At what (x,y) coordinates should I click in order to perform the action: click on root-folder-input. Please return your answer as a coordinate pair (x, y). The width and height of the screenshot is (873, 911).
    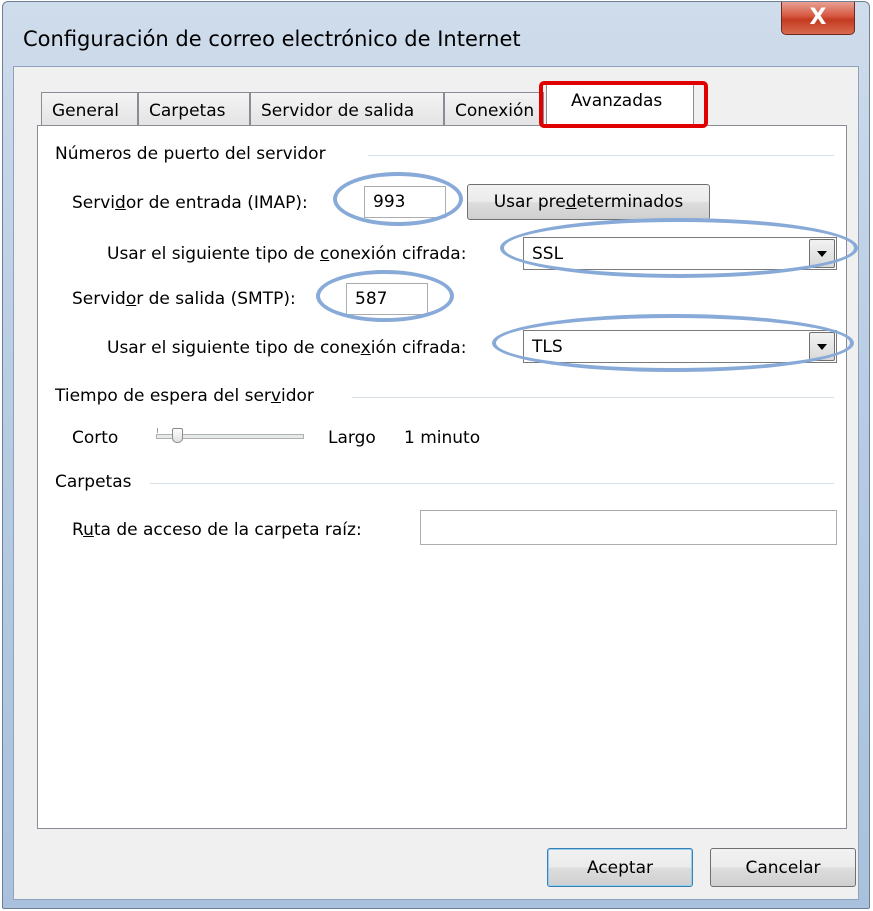
    Looking at the image, I should click on (628, 527).